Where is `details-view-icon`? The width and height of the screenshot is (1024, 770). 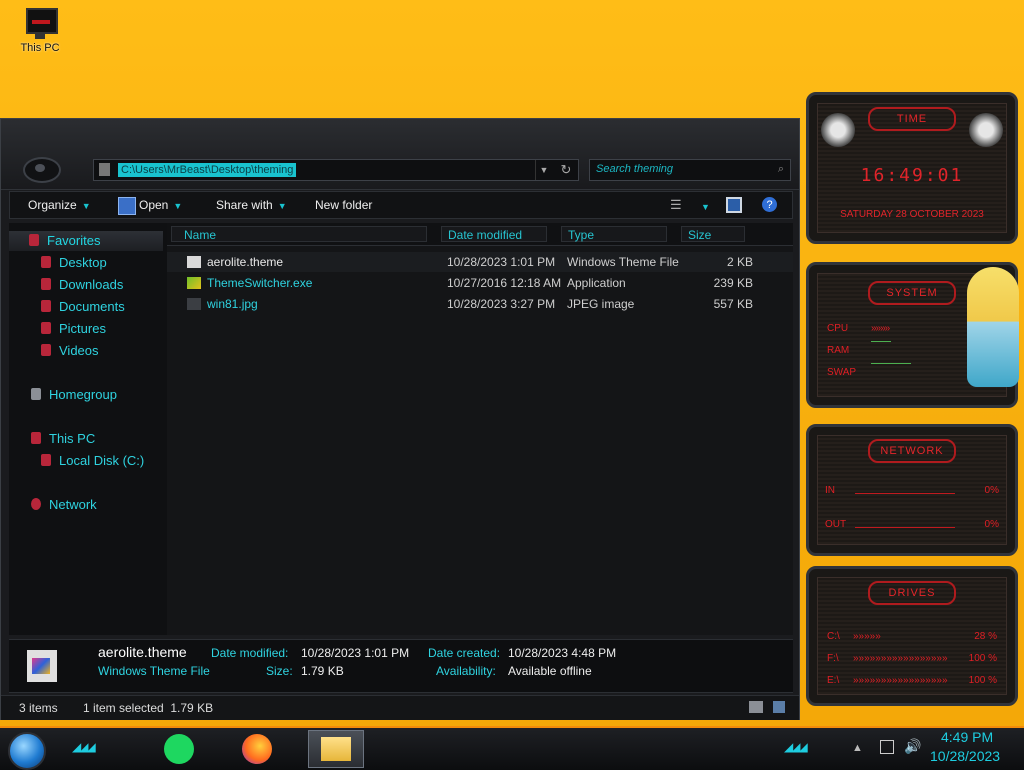
details-view-icon is located at coordinates (756, 707).